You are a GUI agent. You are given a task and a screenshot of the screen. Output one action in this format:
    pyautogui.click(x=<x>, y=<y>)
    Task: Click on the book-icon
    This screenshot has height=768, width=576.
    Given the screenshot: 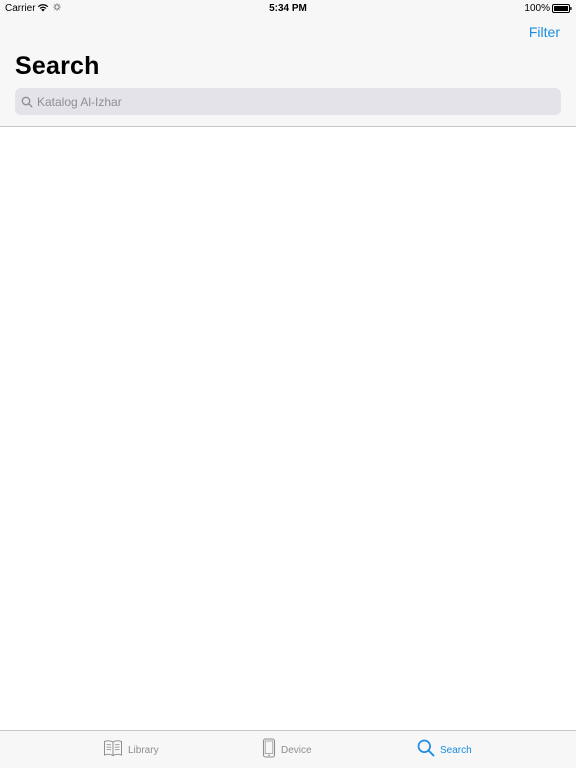 What is the action you would take?
    pyautogui.click(x=113, y=750)
    